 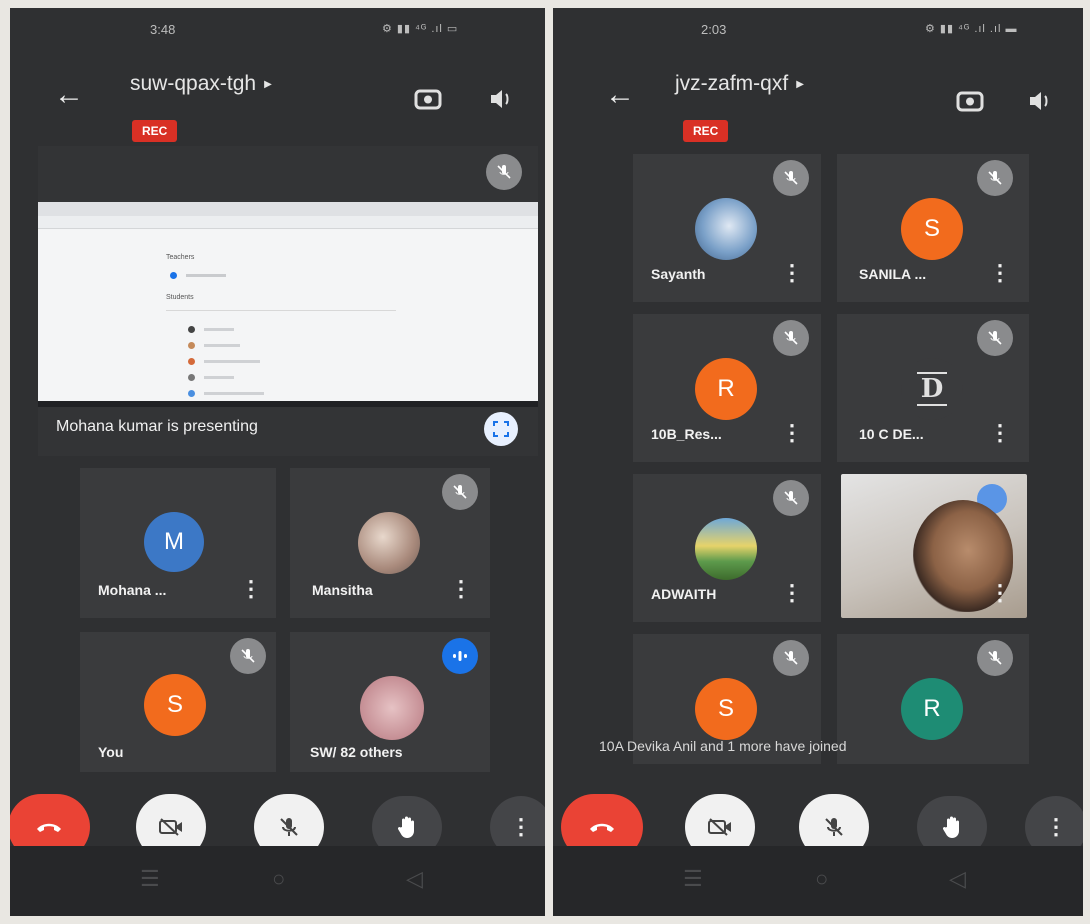 I want to click on meeting-code: jvz-zafm-qxf ▶, so click(x=739, y=84).